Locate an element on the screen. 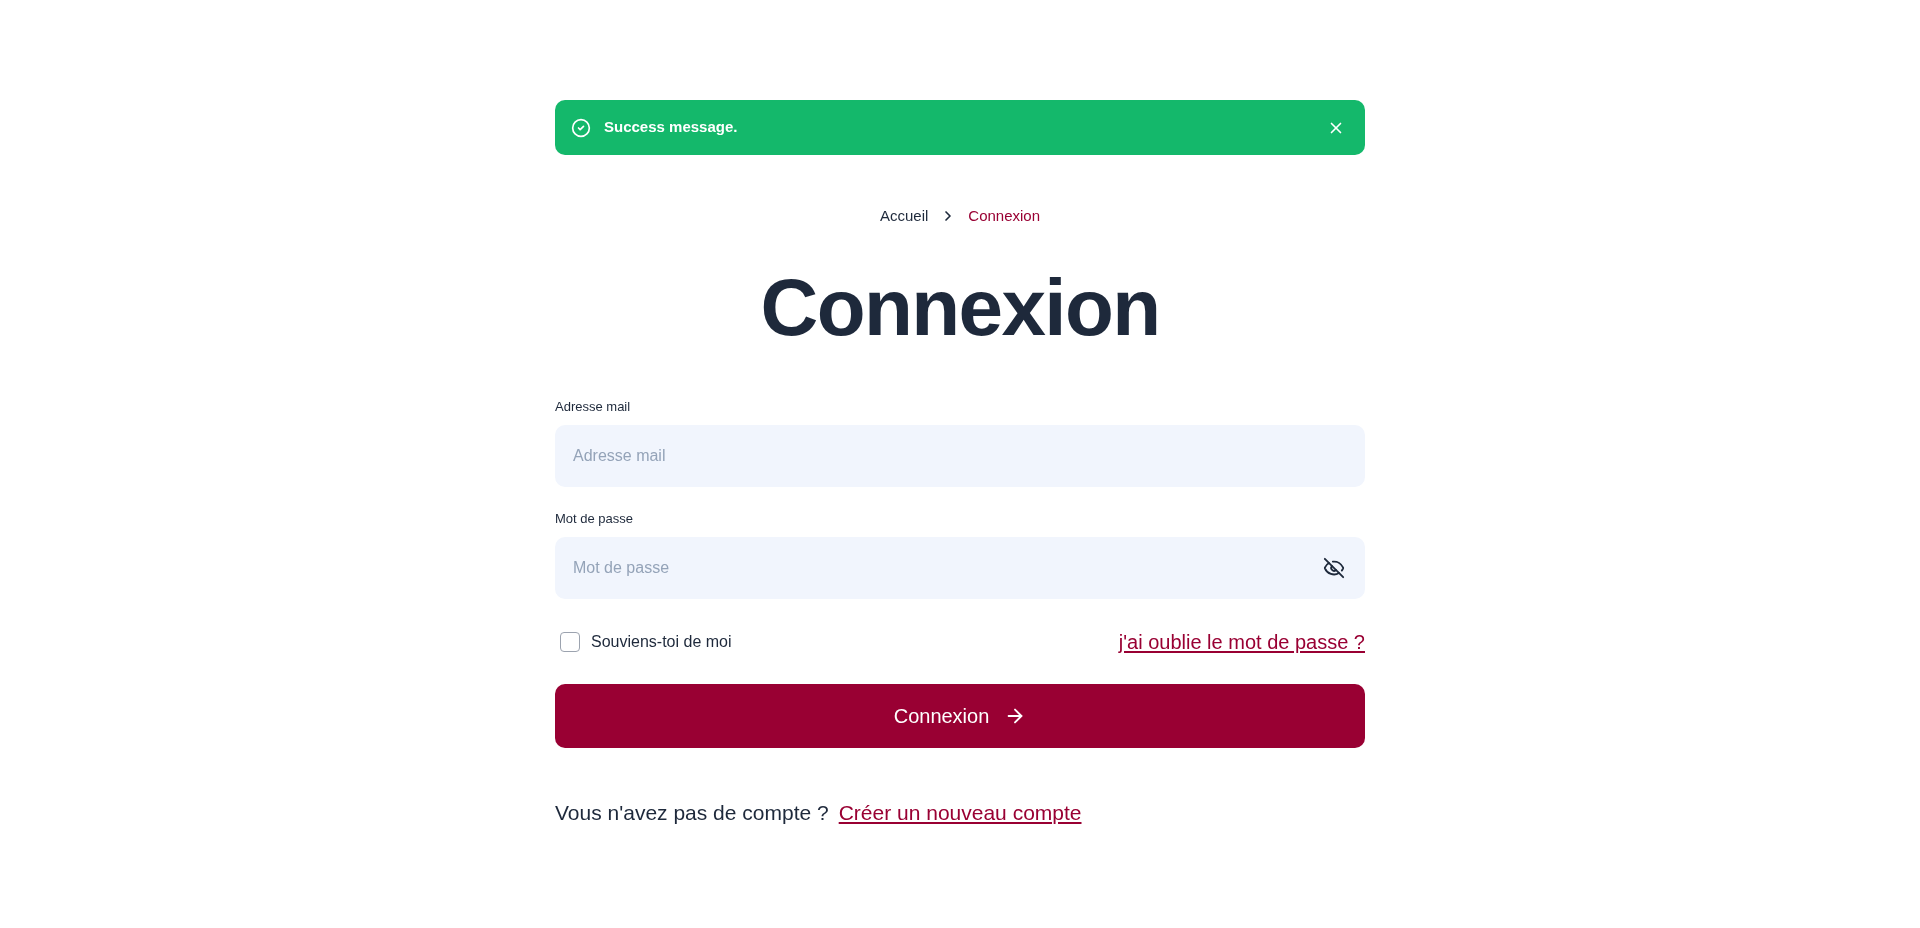 The width and height of the screenshot is (1920, 928). email-field: Adresse mail is located at coordinates (960, 456).